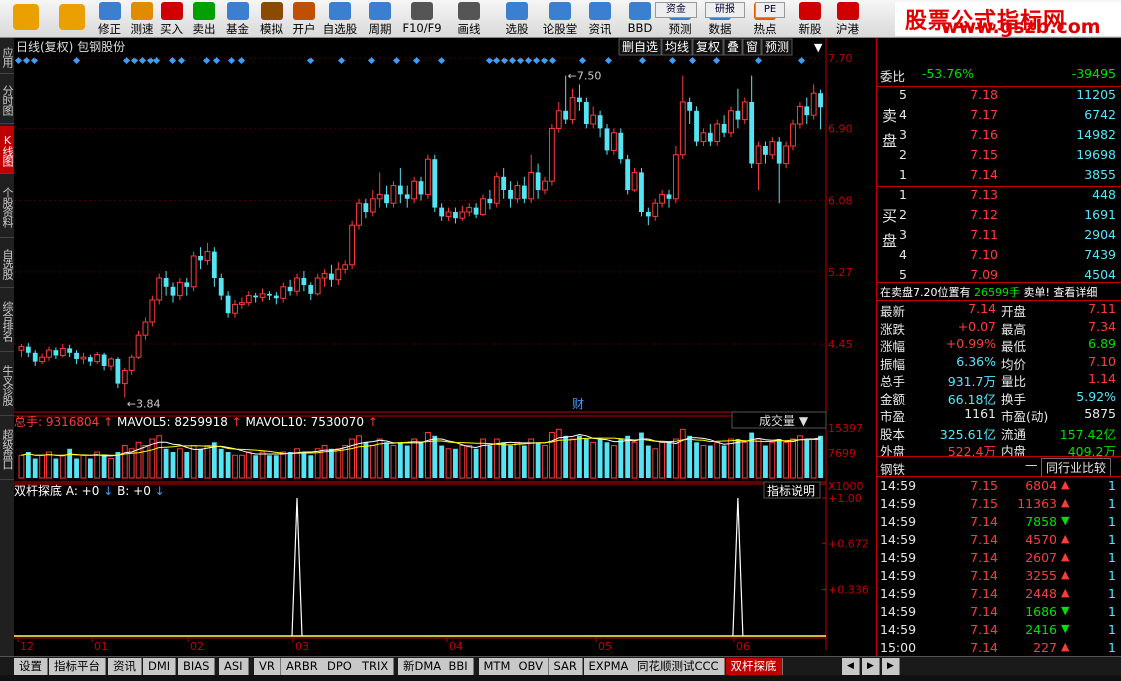  I want to click on toolbar-item-21: 沪港, so click(847, 19).